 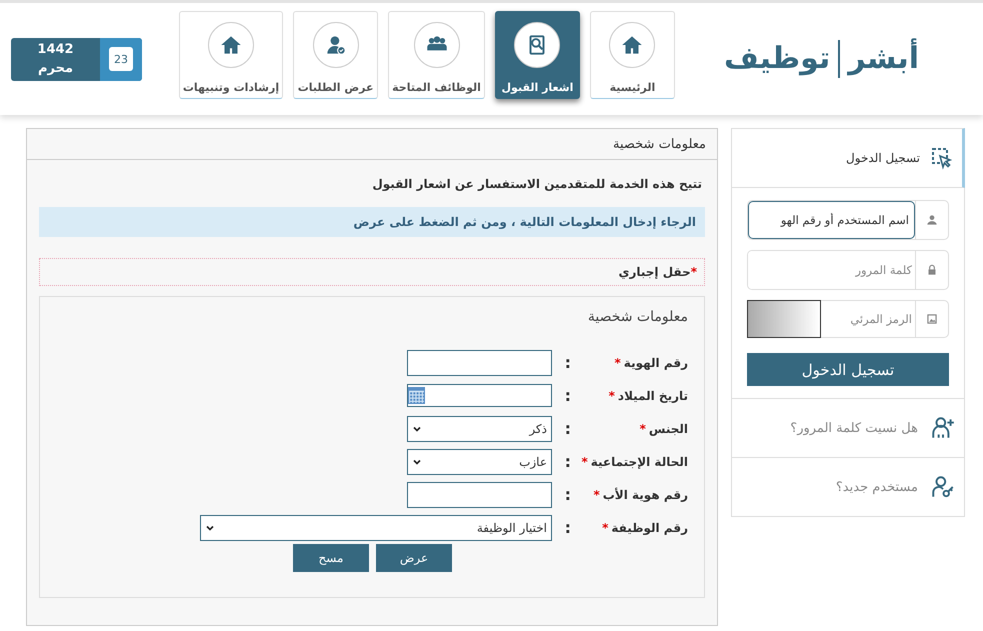 What do you see at coordinates (639, 461) in the screenshot?
I see `field-label: الحالة الإجتماعية` at bounding box center [639, 461].